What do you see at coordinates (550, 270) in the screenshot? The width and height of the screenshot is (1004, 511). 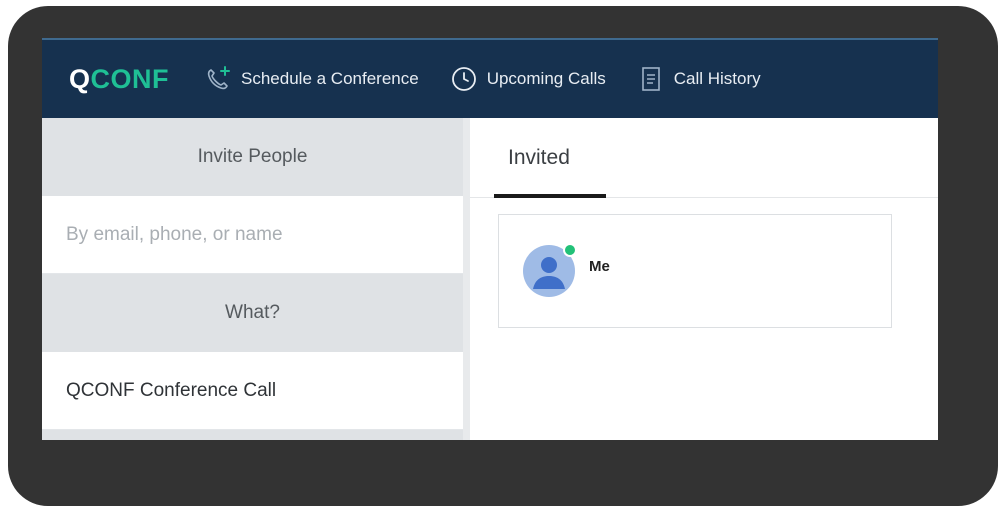 I see `avatar` at bounding box center [550, 270].